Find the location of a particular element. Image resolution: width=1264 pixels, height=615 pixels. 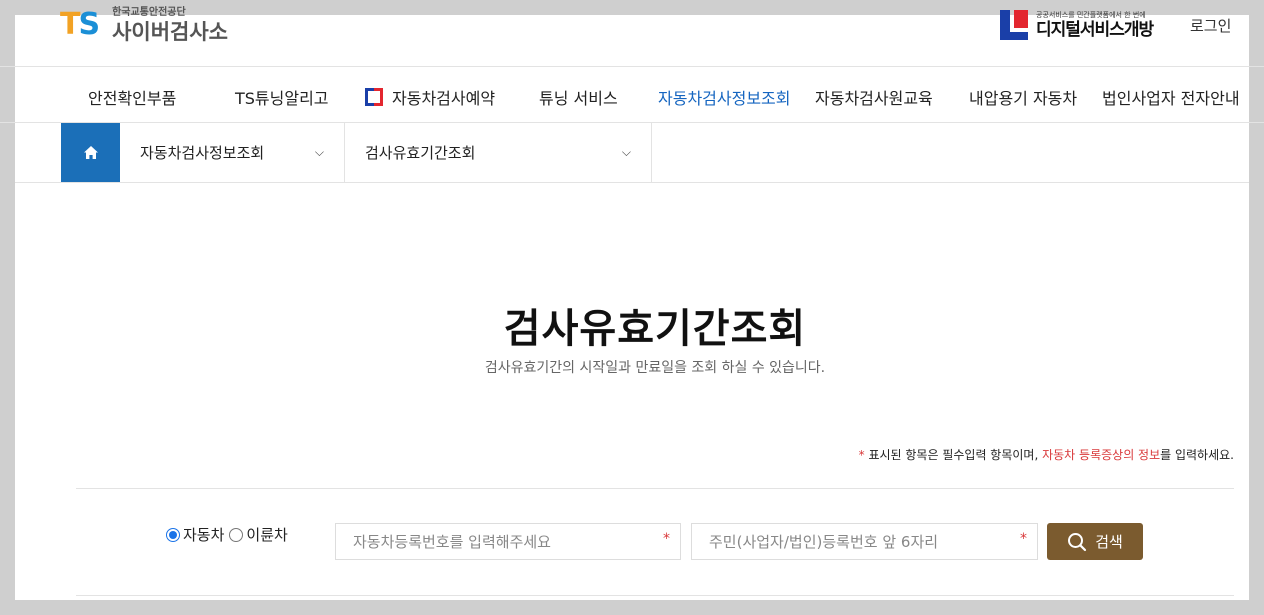

radio-car is located at coordinates (173, 534).